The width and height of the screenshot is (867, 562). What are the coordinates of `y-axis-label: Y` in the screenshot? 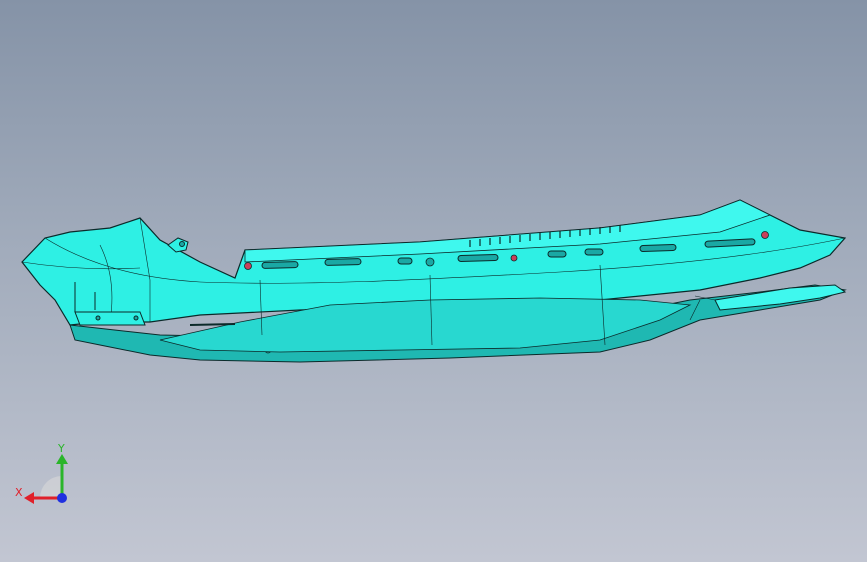 It's located at (61, 448).